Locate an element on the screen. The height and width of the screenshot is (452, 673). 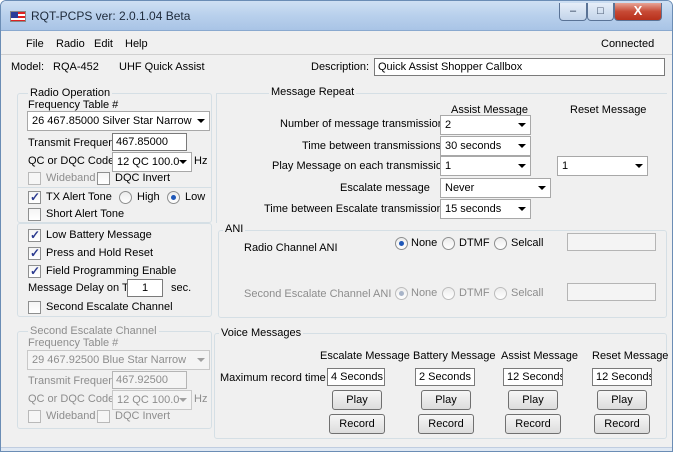
escalate-time-select: 15 seconds is located at coordinates (485, 209).